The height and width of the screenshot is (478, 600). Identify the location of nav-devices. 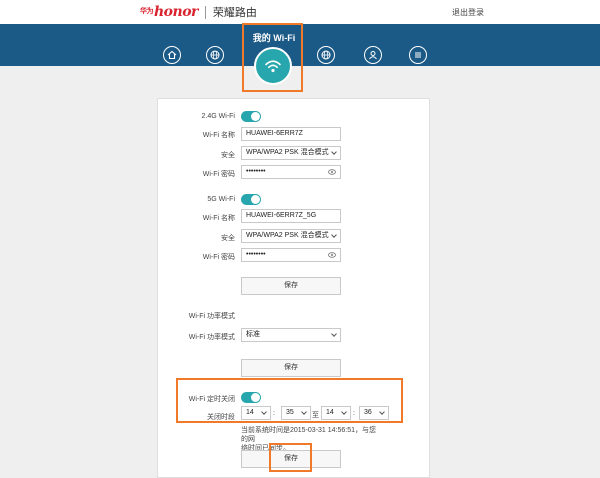
(326, 55).